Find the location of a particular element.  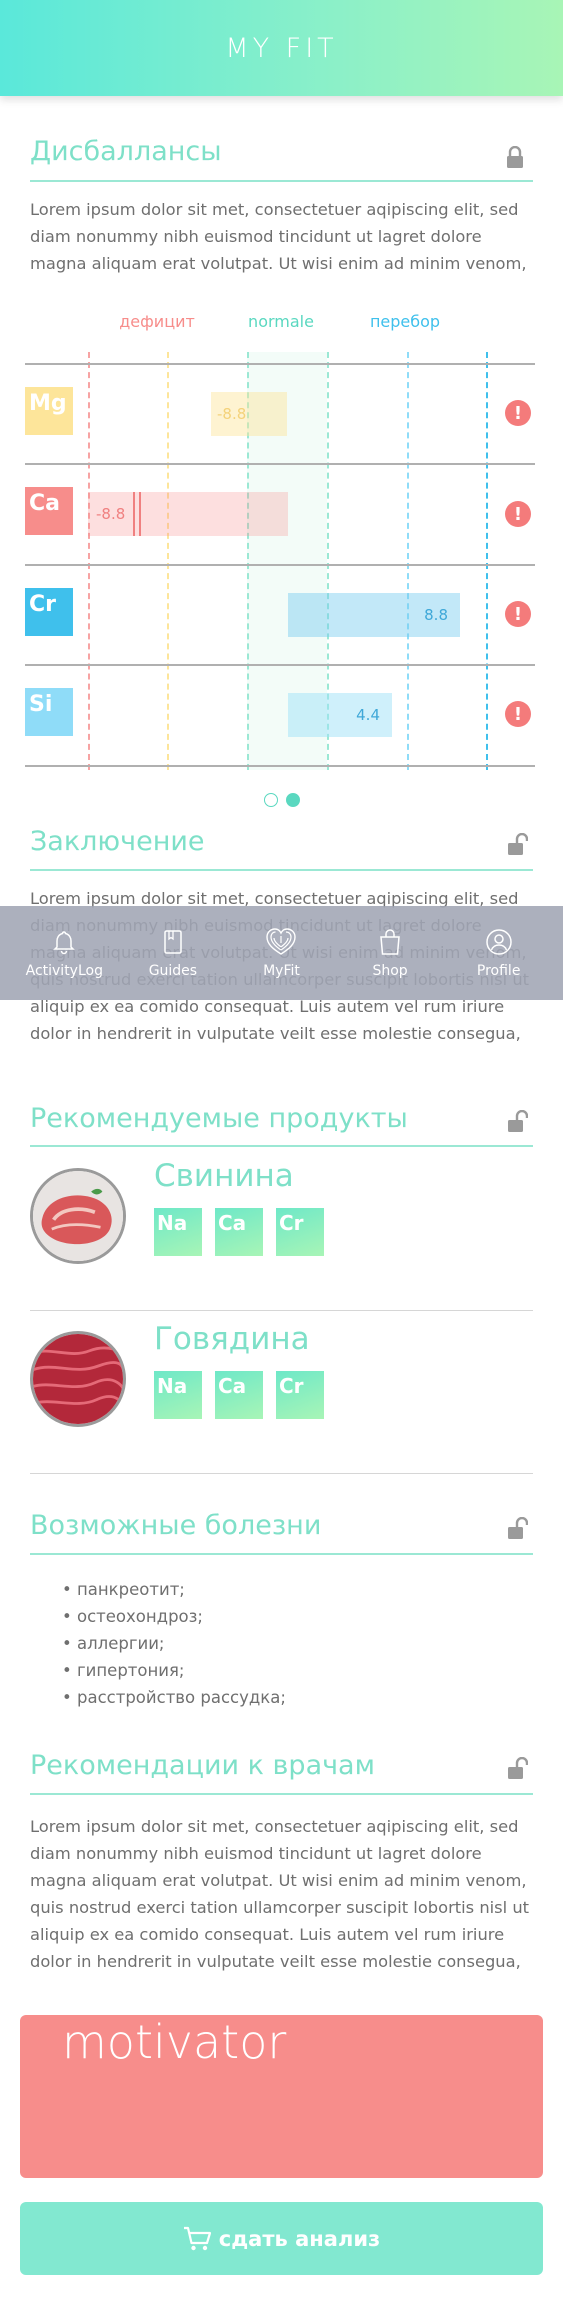

gridline-excess-far is located at coordinates (487, 561).